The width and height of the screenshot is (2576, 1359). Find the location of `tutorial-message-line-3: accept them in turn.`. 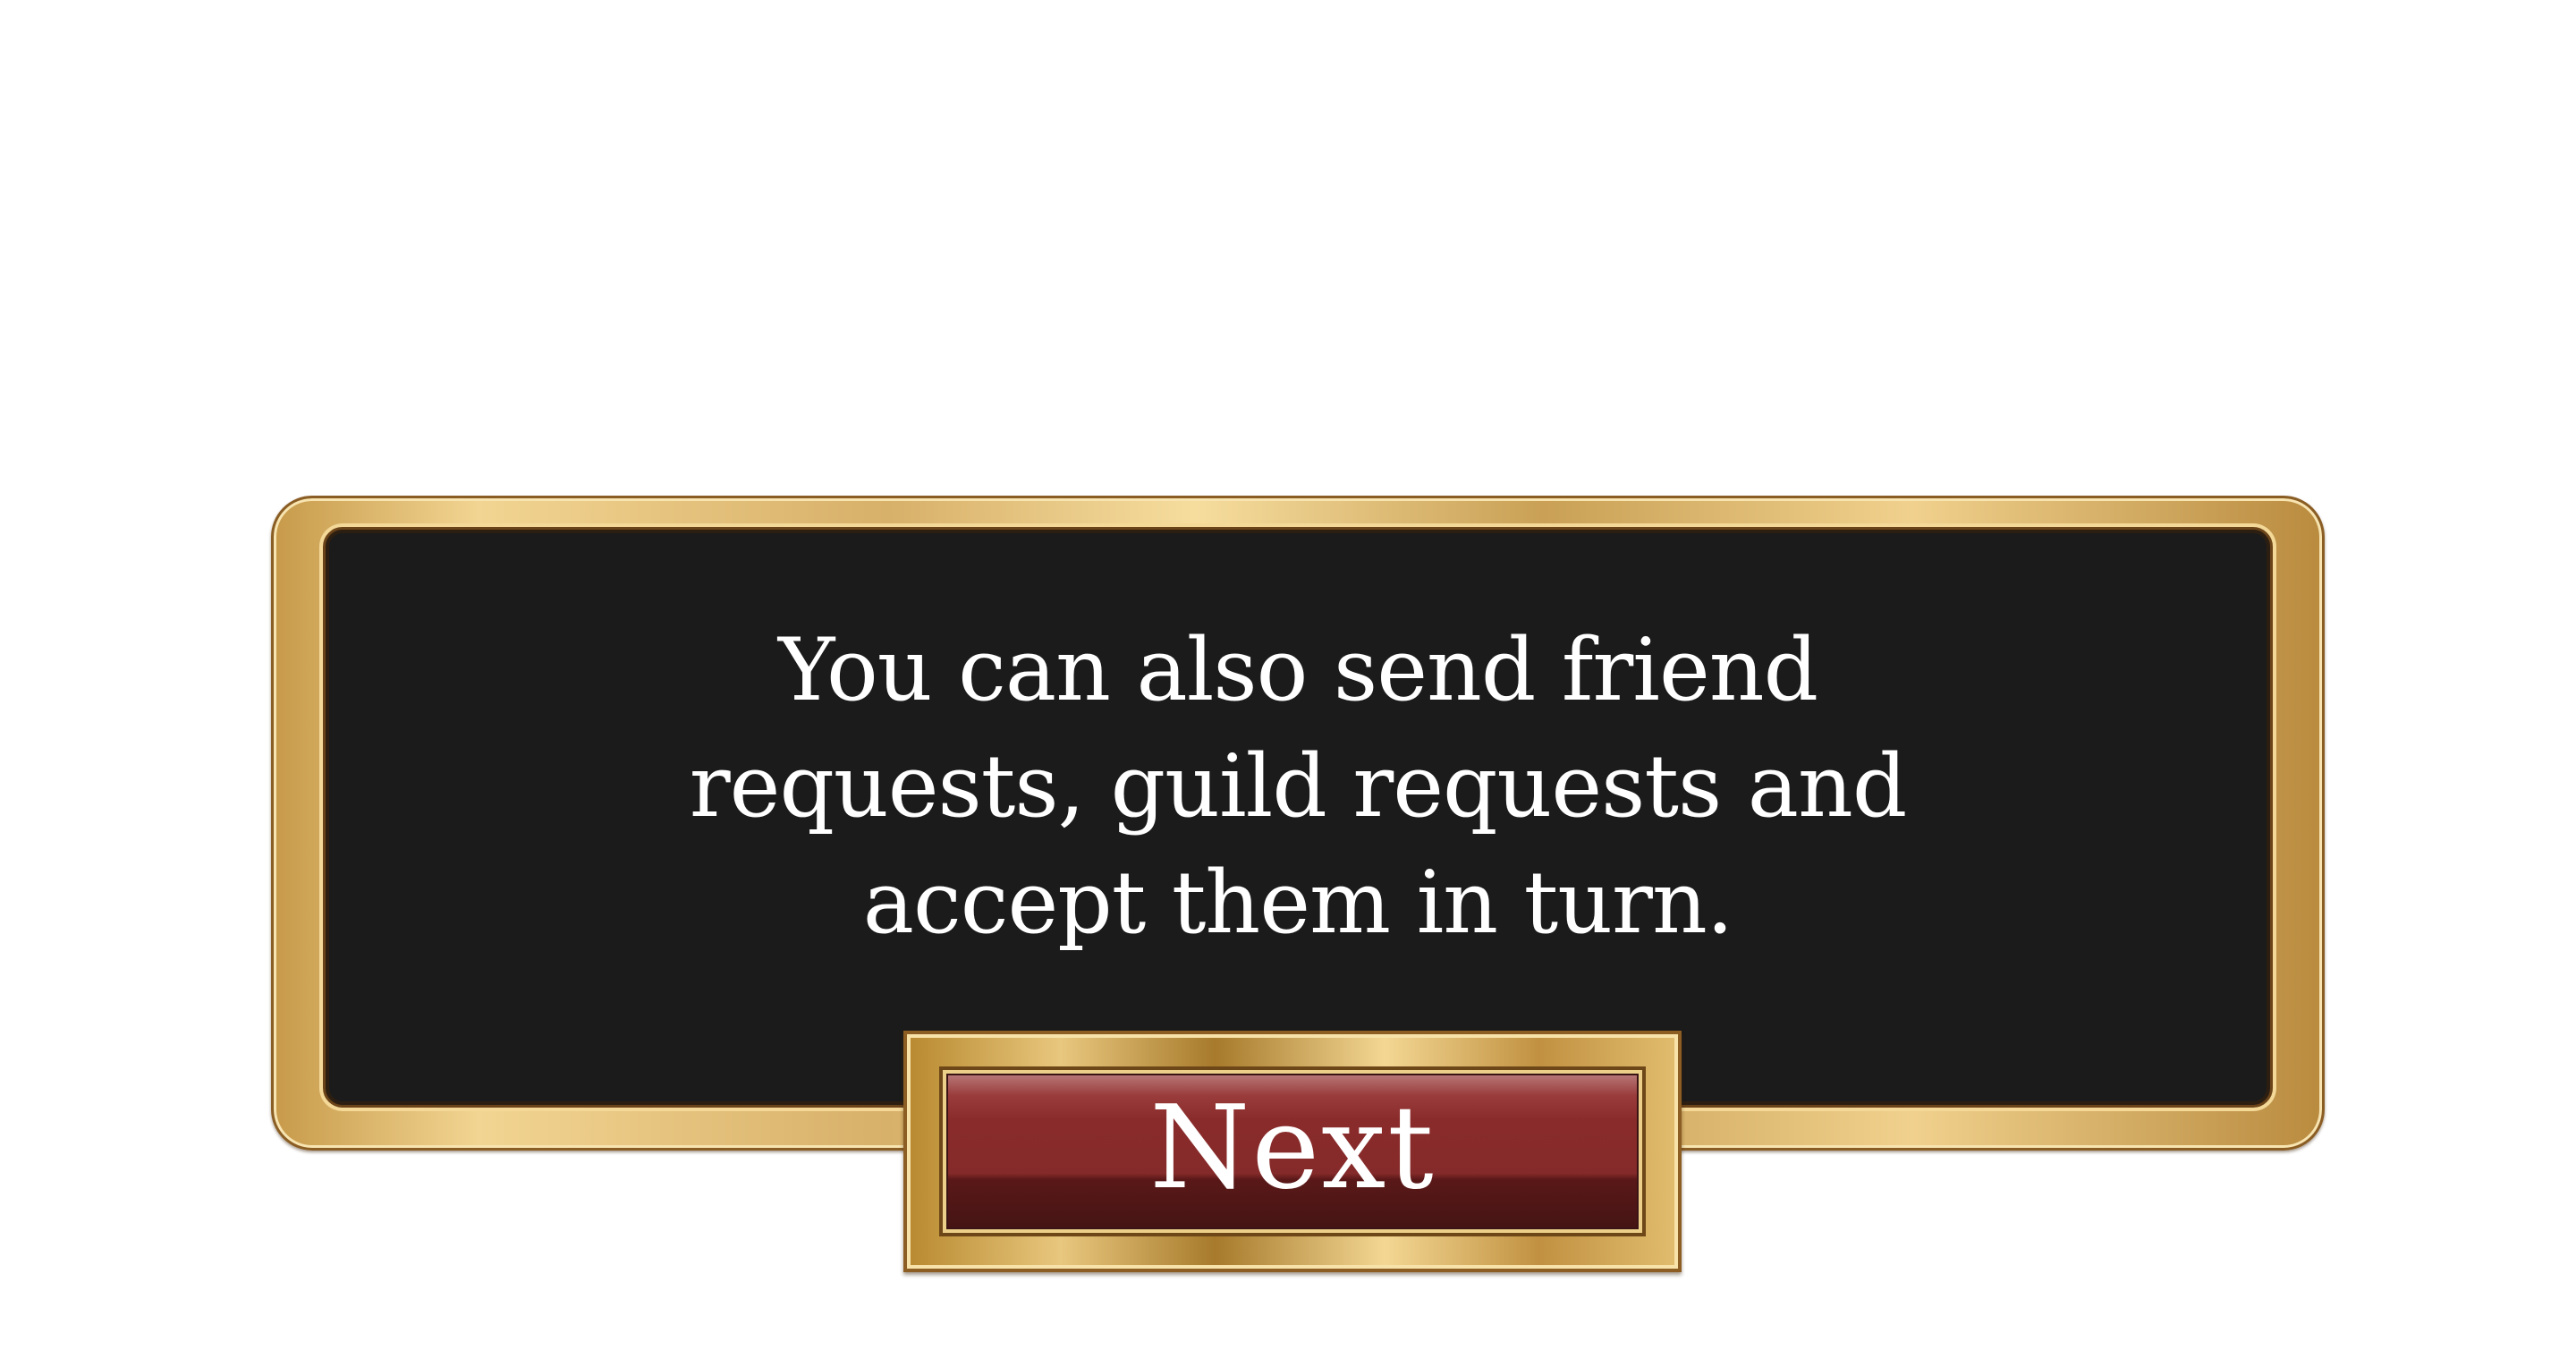

tutorial-message-line-3: accept them in turn. is located at coordinates (1298, 903).